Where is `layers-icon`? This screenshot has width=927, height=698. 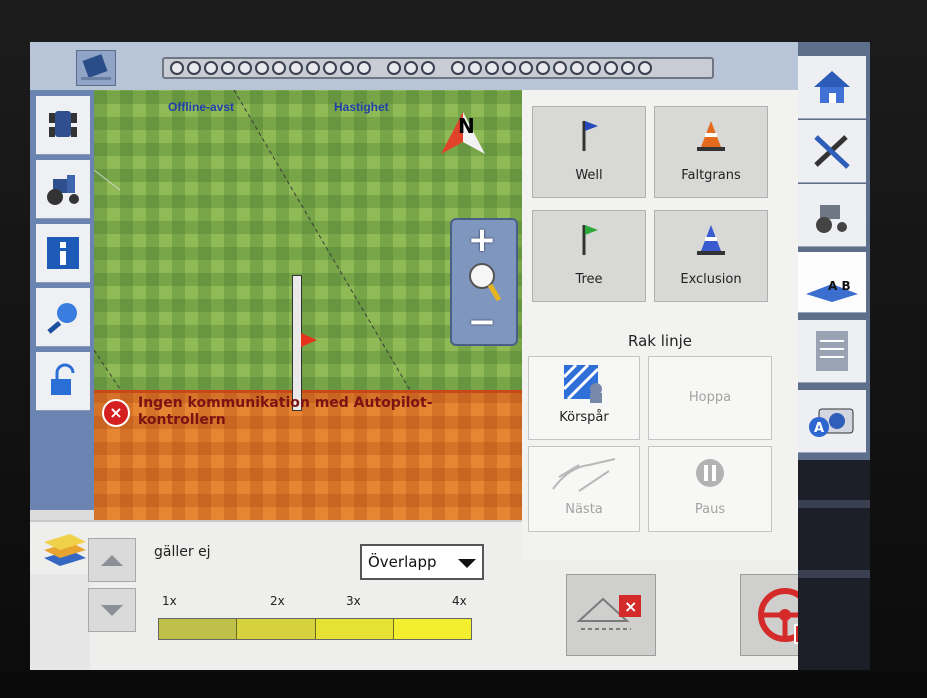 layers-icon is located at coordinates (65, 550).